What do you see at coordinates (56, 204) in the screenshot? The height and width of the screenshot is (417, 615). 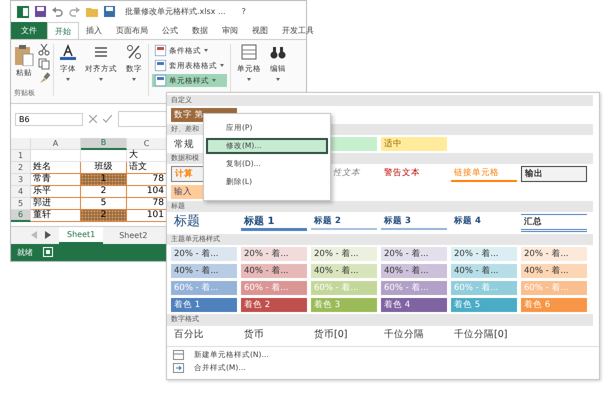 I see `table-cell: 郭进` at bounding box center [56, 204].